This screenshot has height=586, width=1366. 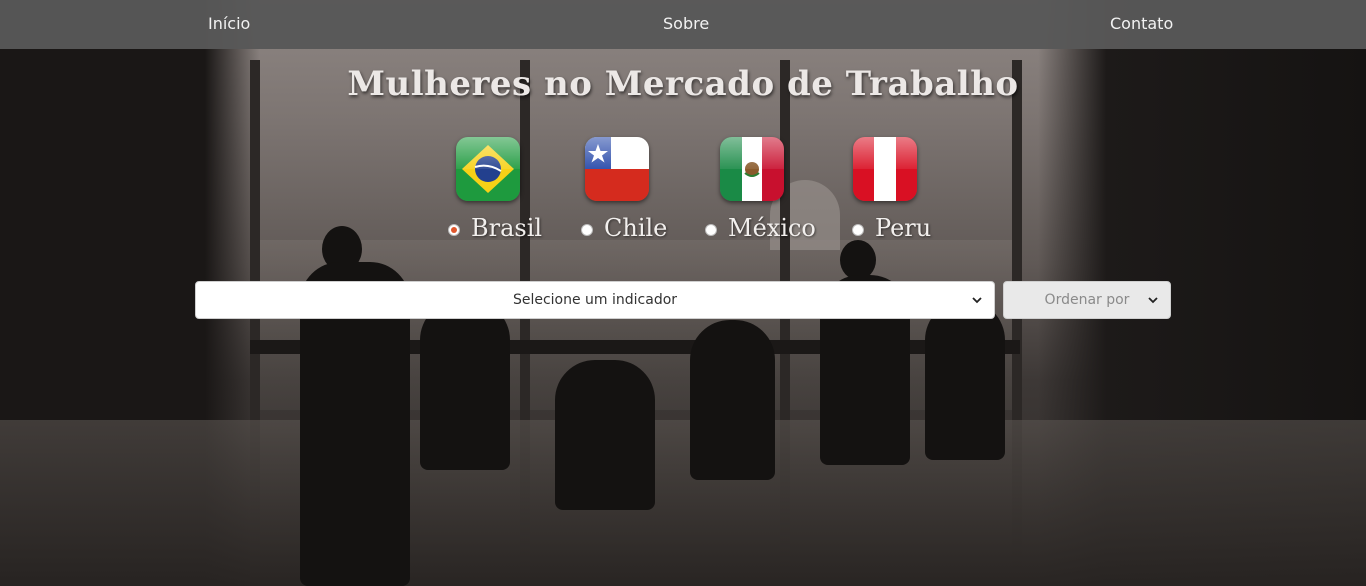 I want to click on chile-flag-icon, so click(x=617, y=169).